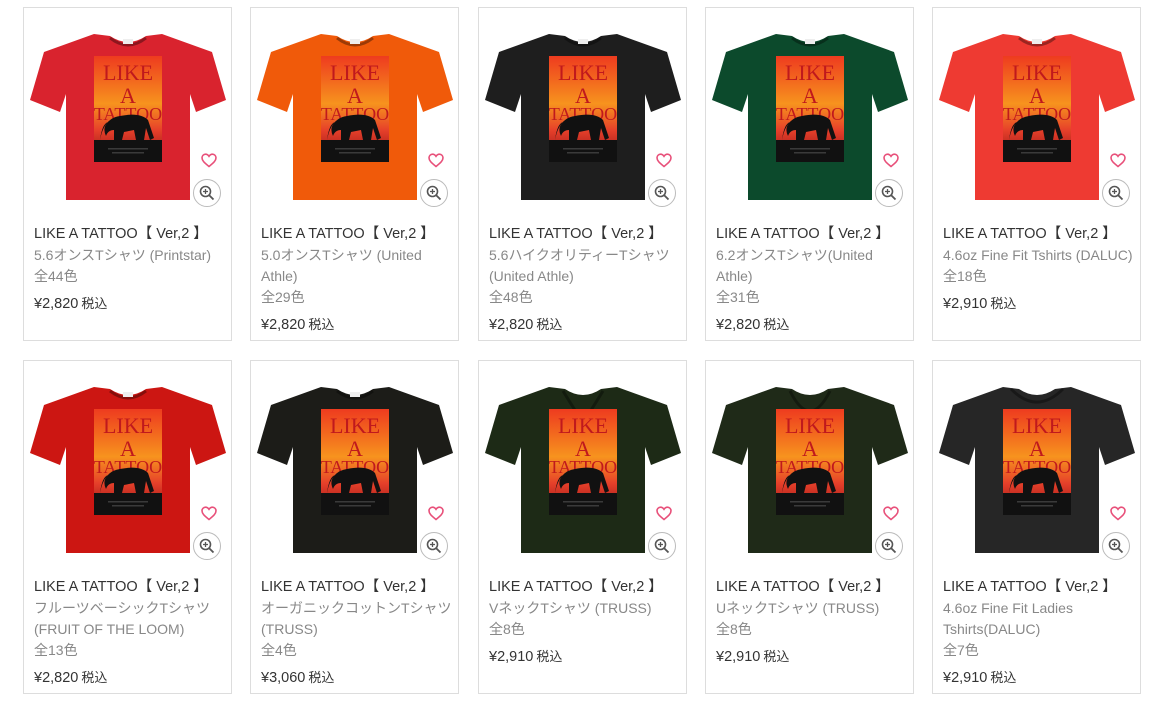 This screenshot has width=1169, height=704. I want to click on product-description: 4.6oz Fine Fit Ladies Tshirts(DALUC), so click(1008, 618).